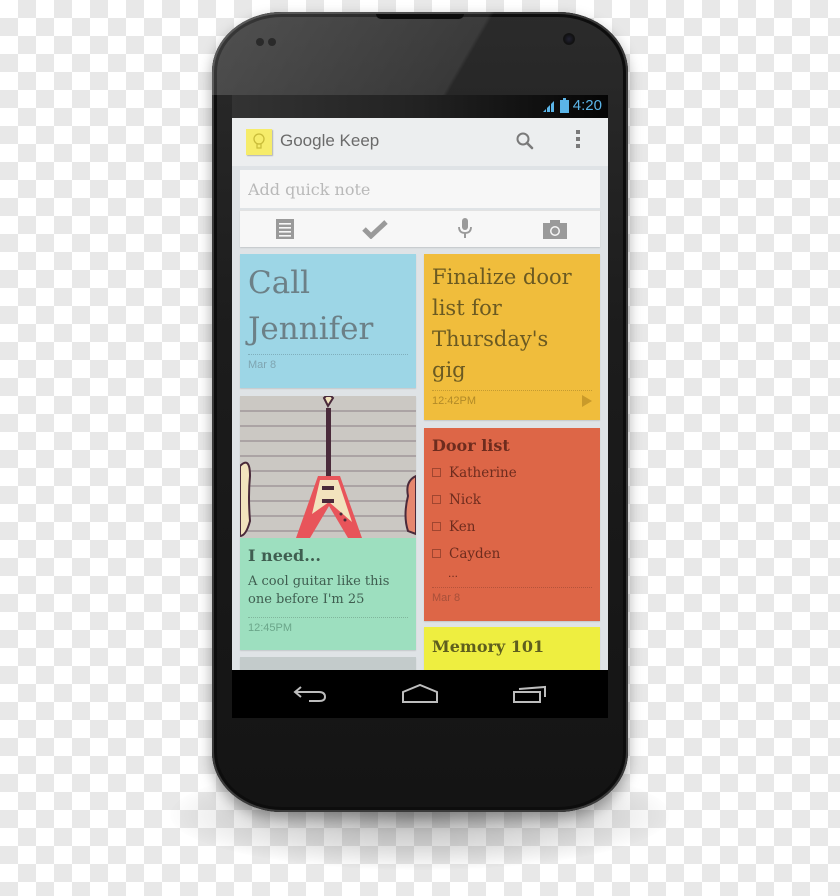 Image resolution: width=840 pixels, height=896 pixels. I want to click on note-title-line: Jennifer, so click(311, 329).